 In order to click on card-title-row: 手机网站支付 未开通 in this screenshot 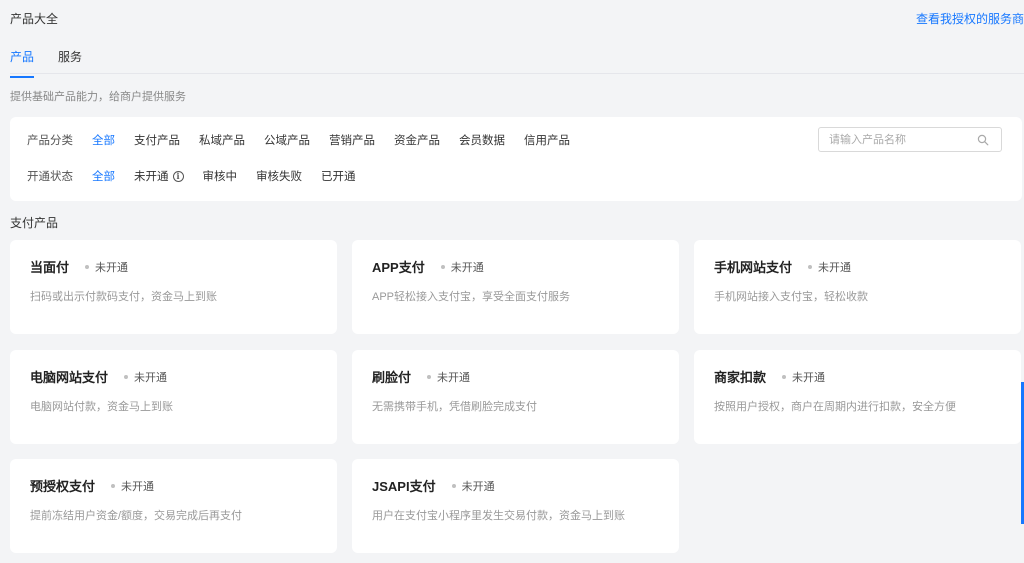, I will do `click(782, 266)`.